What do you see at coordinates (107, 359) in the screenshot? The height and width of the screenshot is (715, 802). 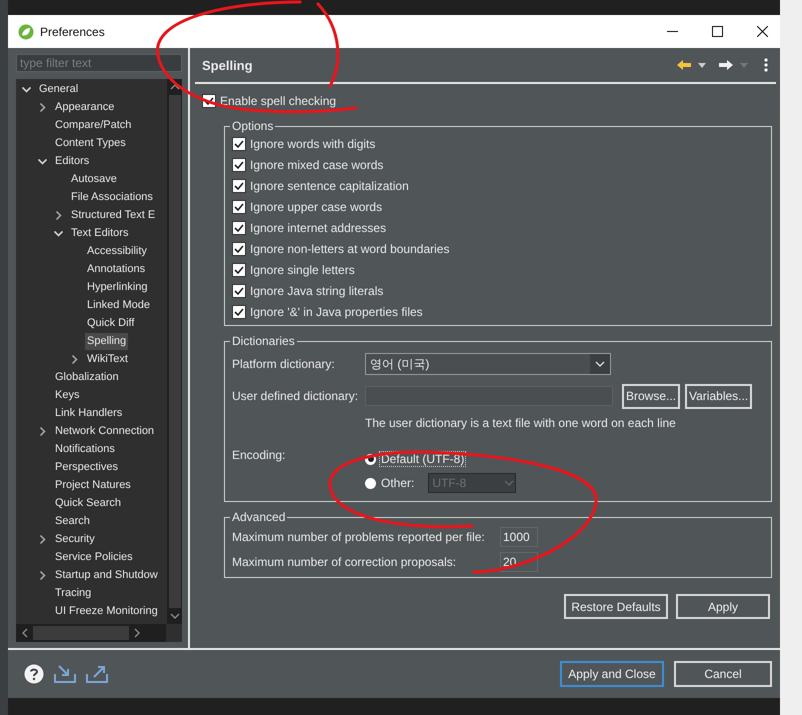 I see `tree-item: WikiText` at bounding box center [107, 359].